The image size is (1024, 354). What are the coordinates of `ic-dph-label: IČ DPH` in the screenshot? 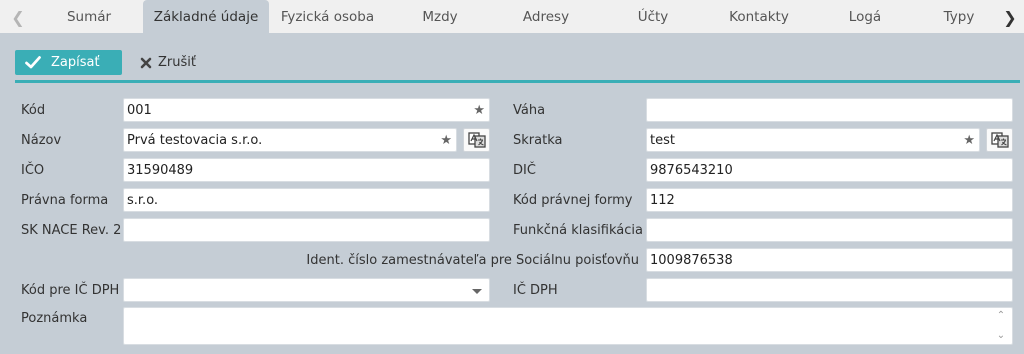 It's located at (535, 290).